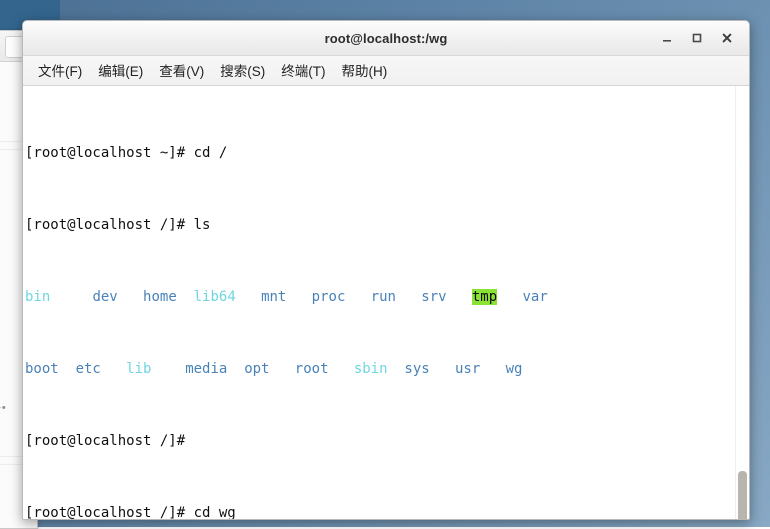 This screenshot has height=529, width=770. I want to click on ls-entry-home: home, so click(160, 297).